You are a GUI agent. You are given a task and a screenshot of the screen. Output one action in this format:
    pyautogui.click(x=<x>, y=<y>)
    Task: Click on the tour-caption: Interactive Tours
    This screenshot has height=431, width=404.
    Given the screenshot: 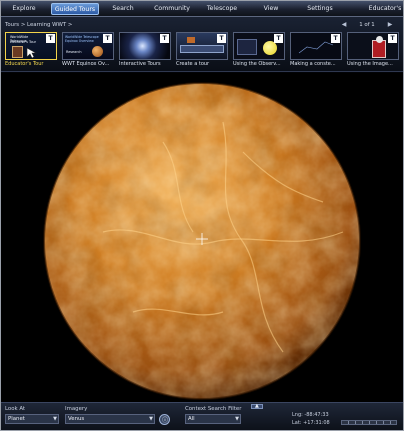 What is the action you would take?
    pyautogui.click(x=140, y=64)
    